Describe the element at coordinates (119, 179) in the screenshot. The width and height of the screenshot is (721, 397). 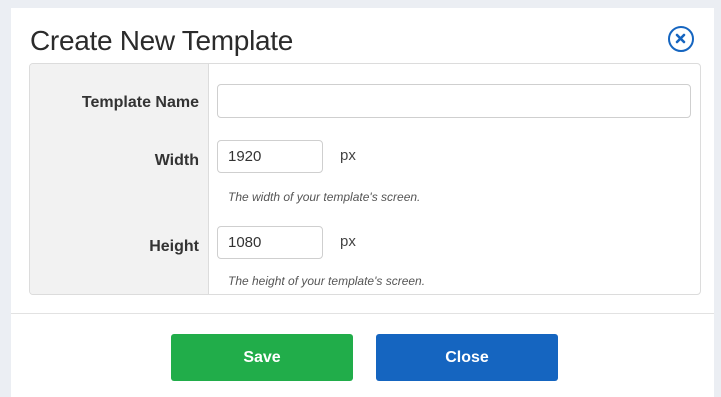
I see `label-column: Template Name Width Height` at that location.